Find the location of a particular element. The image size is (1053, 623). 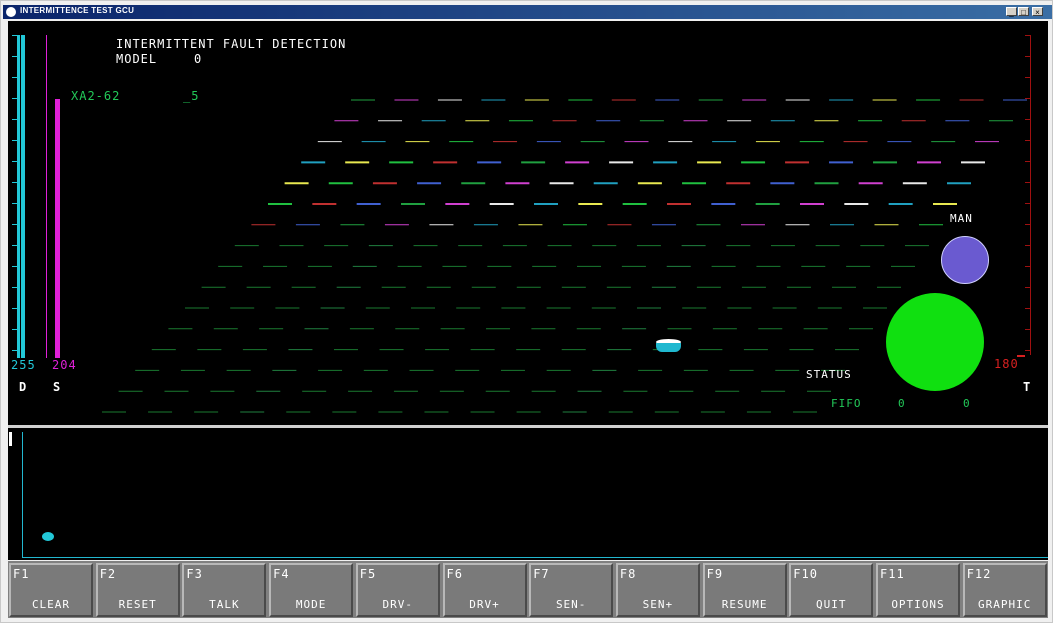

fkey-f11-button: F11 OPTIONS is located at coordinates (918, 590).